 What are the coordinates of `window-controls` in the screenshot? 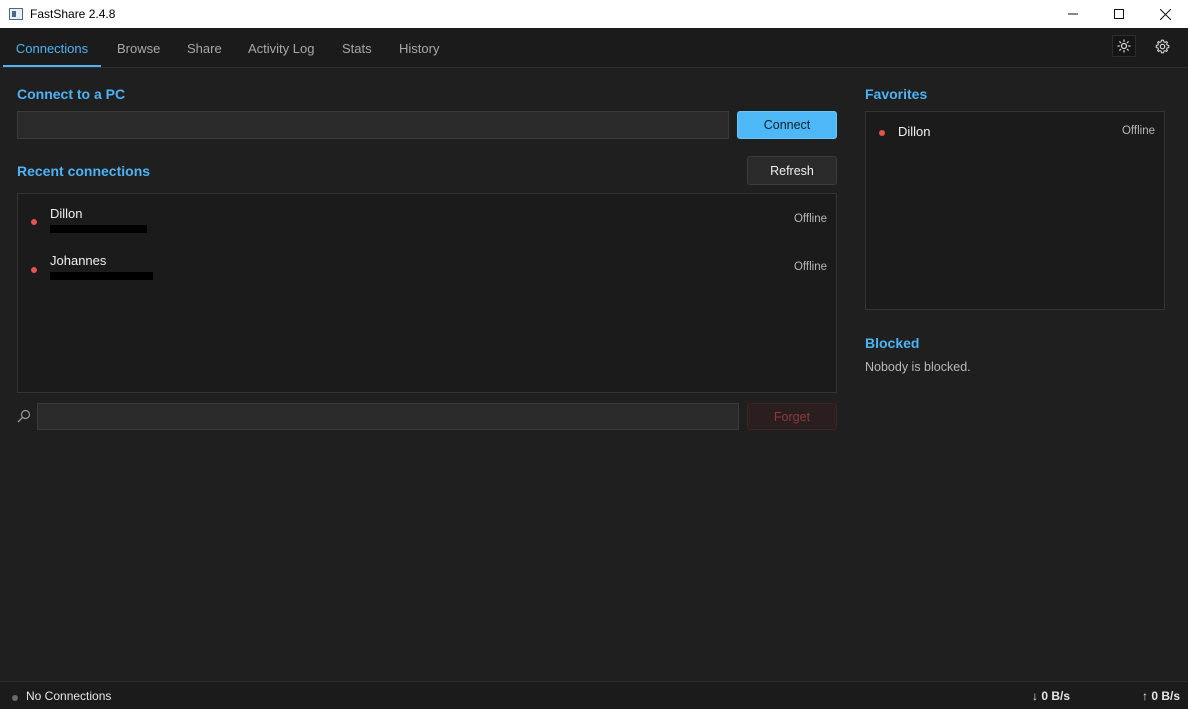 It's located at (1119, 14).